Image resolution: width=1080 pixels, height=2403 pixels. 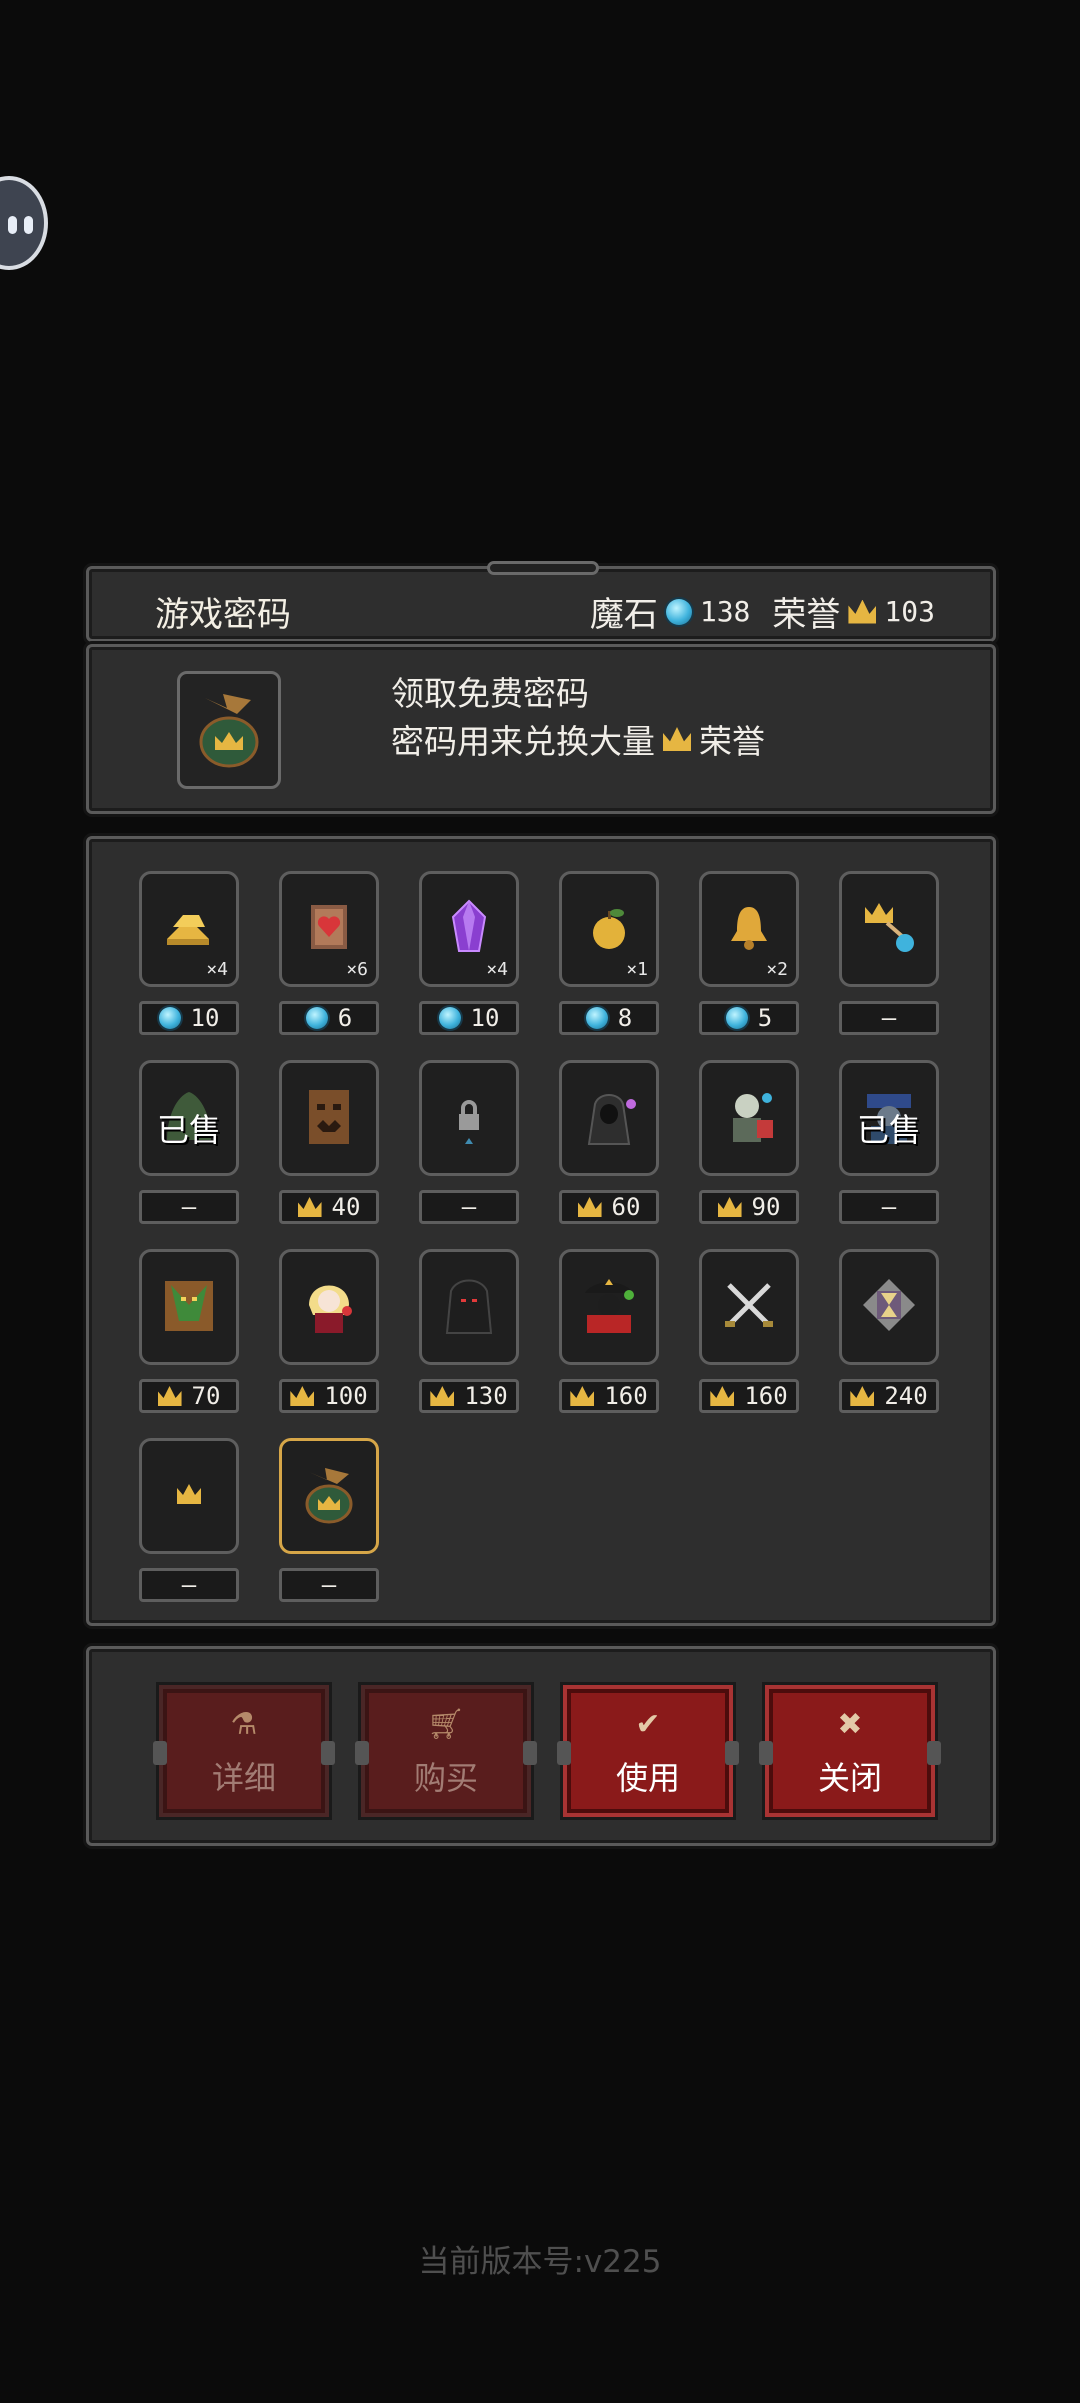 What do you see at coordinates (777, 969) in the screenshot?
I see `item-quantity: ×2` at bounding box center [777, 969].